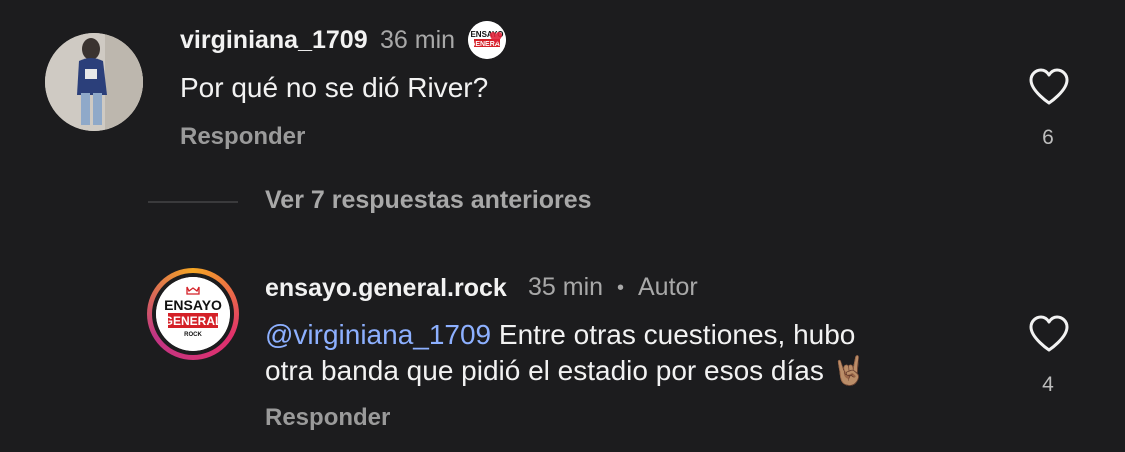 The image size is (1125, 452). I want to click on svg-text: GENERAL, so click(487, 44).